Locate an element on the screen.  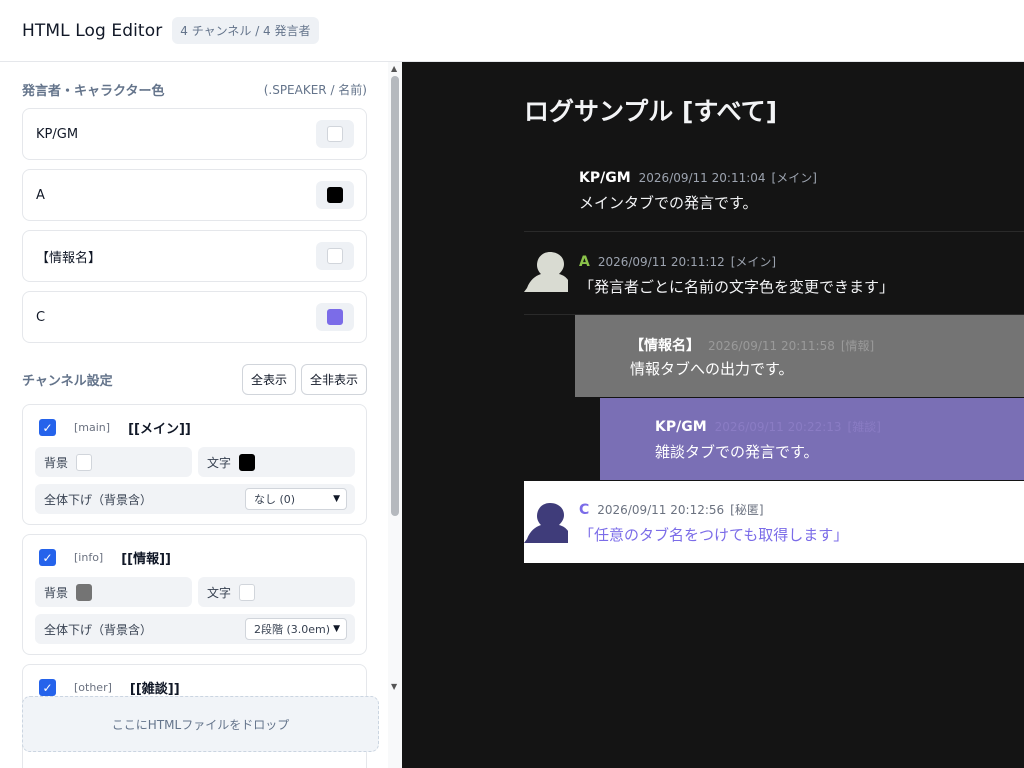
app-header: HTML Log Editor 4 チャンネル / 4 発言者 is located at coordinates (512, 31).